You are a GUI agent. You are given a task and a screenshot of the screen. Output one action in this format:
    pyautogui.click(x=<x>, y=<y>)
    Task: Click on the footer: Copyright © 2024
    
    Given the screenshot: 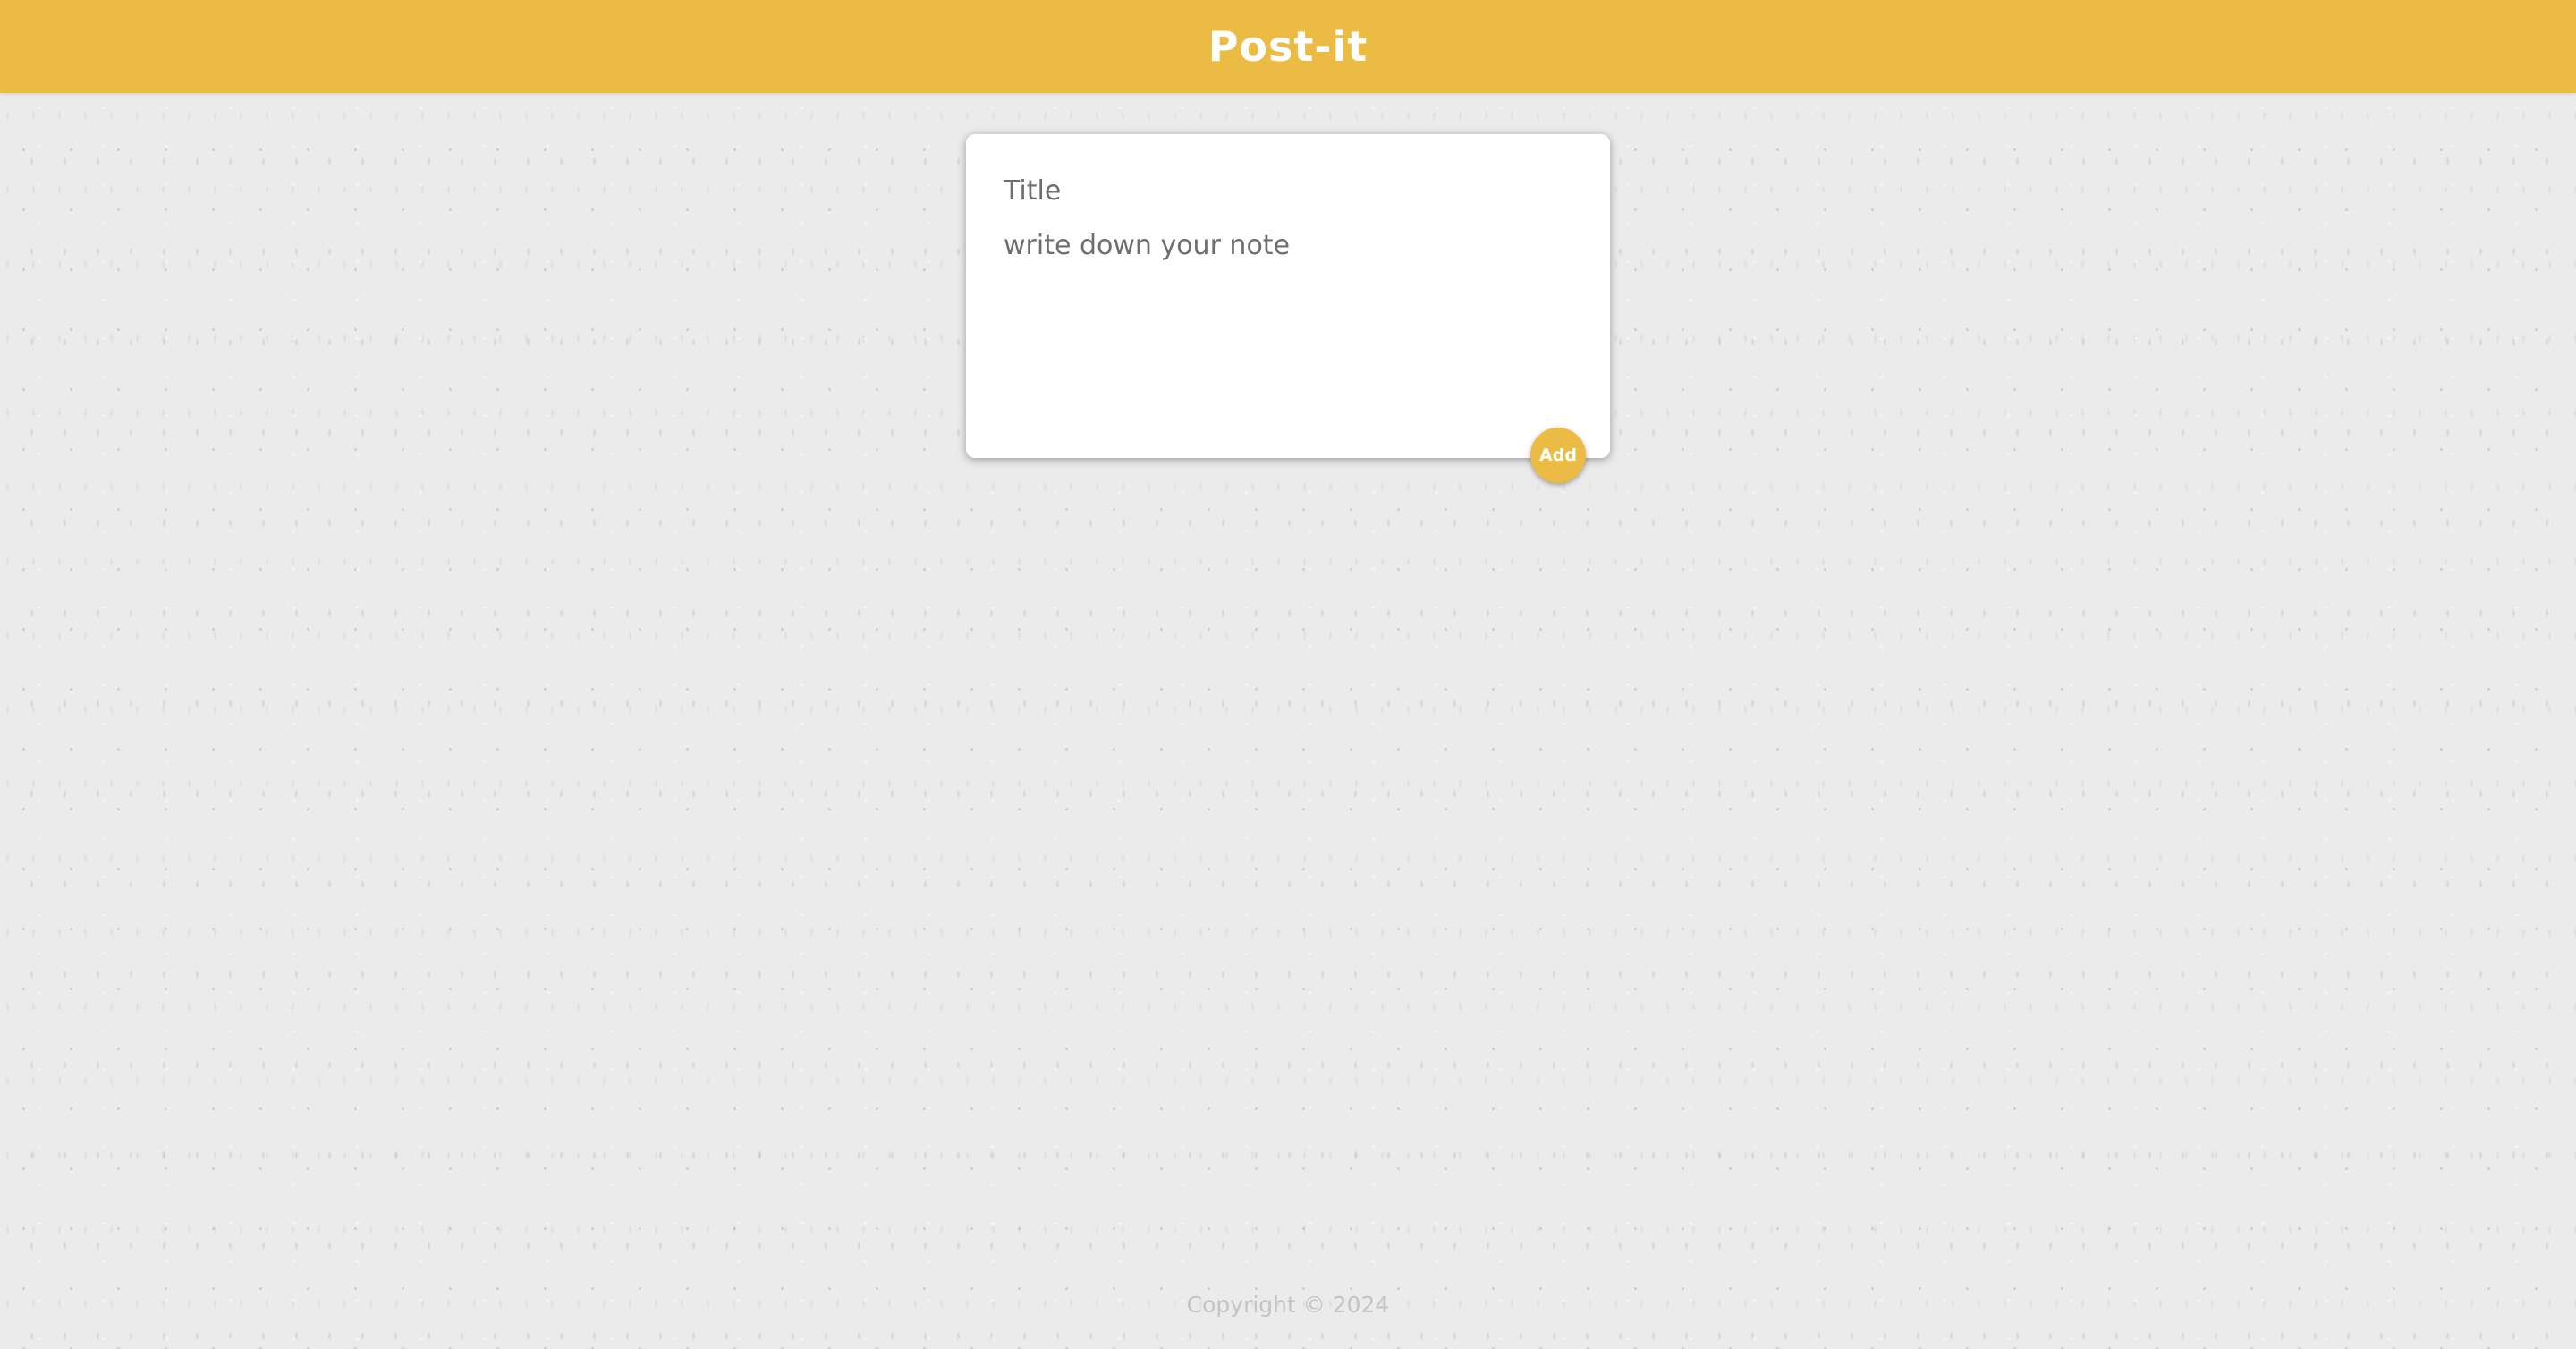 What is the action you would take?
    pyautogui.click(x=1288, y=1305)
    